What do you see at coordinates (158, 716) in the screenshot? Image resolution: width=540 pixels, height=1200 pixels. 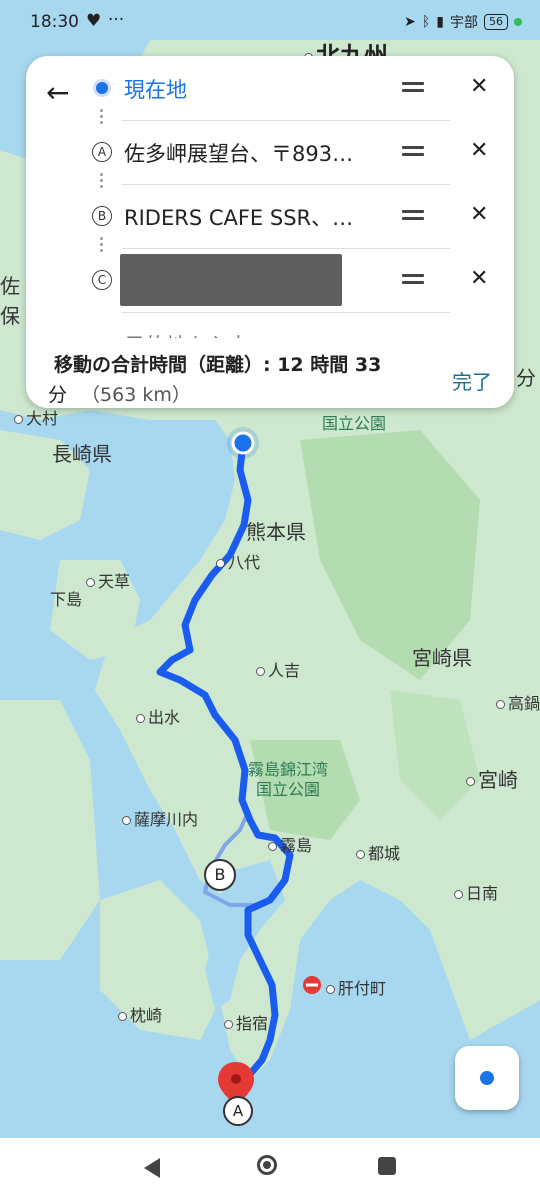 I see `map-label-izumi: 出水` at bounding box center [158, 716].